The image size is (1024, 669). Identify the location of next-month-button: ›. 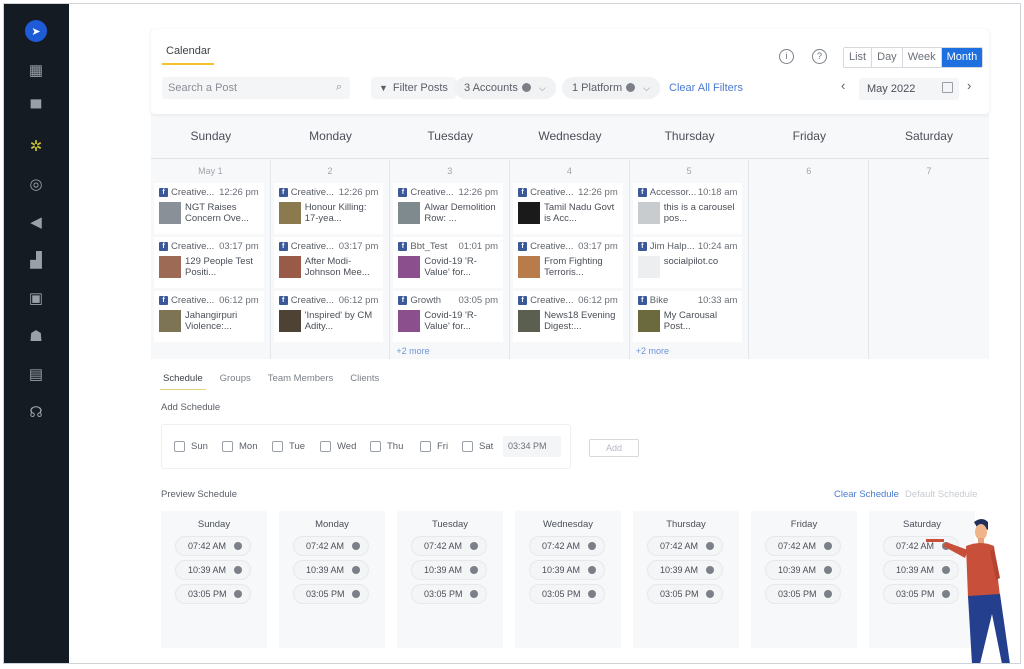
(969, 85).